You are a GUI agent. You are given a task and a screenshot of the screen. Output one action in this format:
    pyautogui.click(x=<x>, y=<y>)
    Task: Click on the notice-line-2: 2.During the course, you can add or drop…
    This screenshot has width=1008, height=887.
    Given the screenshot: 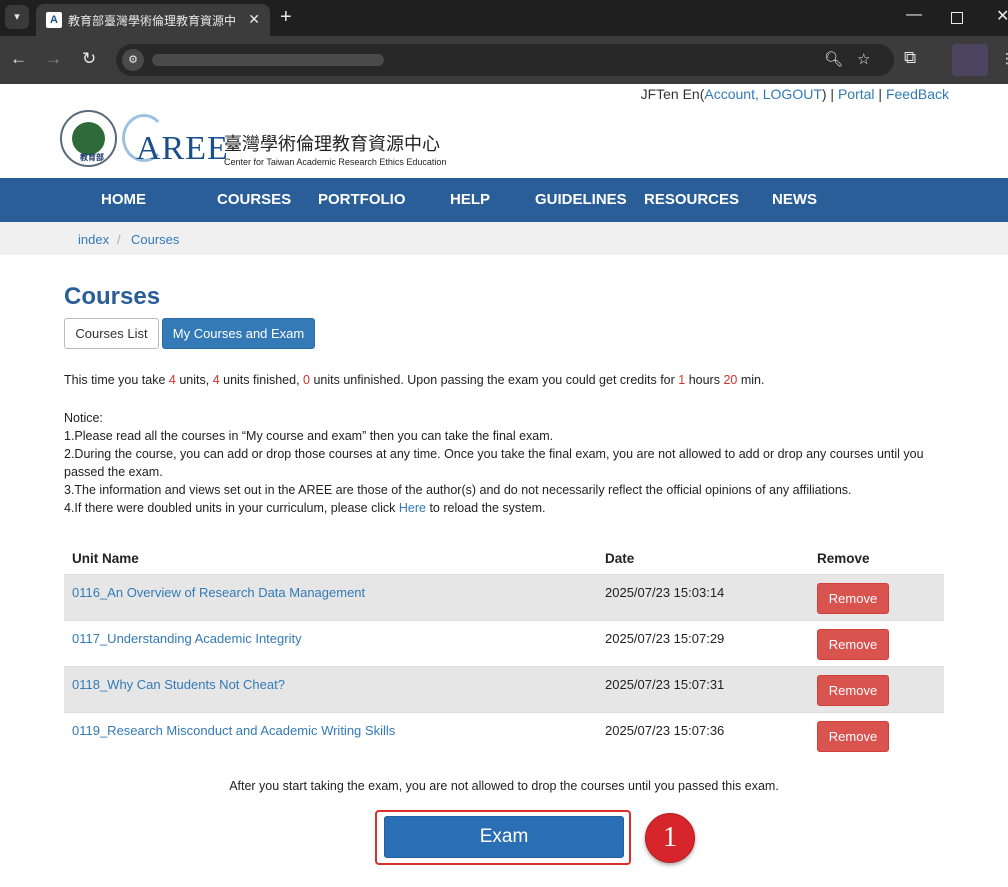 What is the action you would take?
    pyautogui.click(x=494, y=463)
    